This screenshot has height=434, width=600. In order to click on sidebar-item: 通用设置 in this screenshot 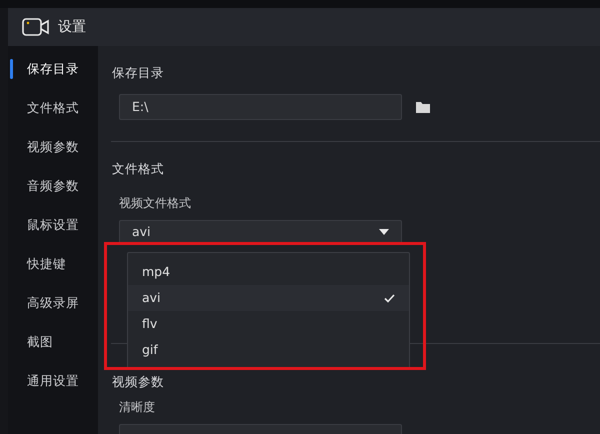, I will do `click(53, 389)`.